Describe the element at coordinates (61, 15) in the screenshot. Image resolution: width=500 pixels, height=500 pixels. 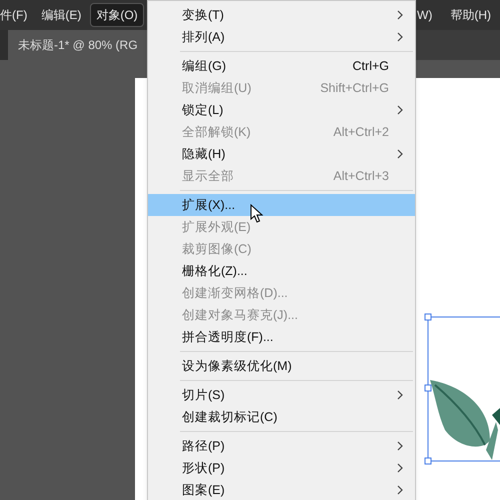
I see `menu-bar-item: 编辑(E)` at that location.